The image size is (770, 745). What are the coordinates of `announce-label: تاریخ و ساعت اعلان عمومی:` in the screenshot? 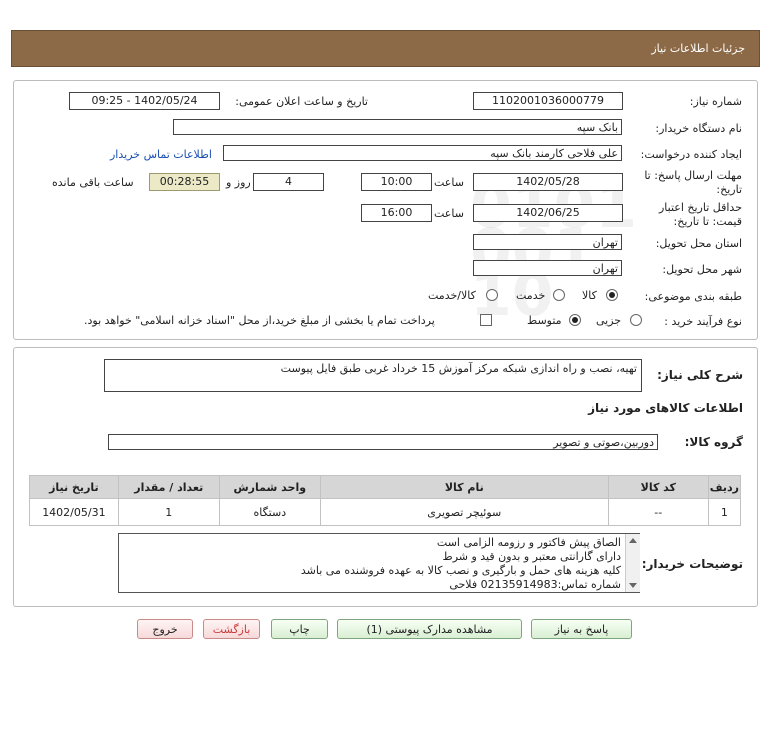 It's located at (301, 101).